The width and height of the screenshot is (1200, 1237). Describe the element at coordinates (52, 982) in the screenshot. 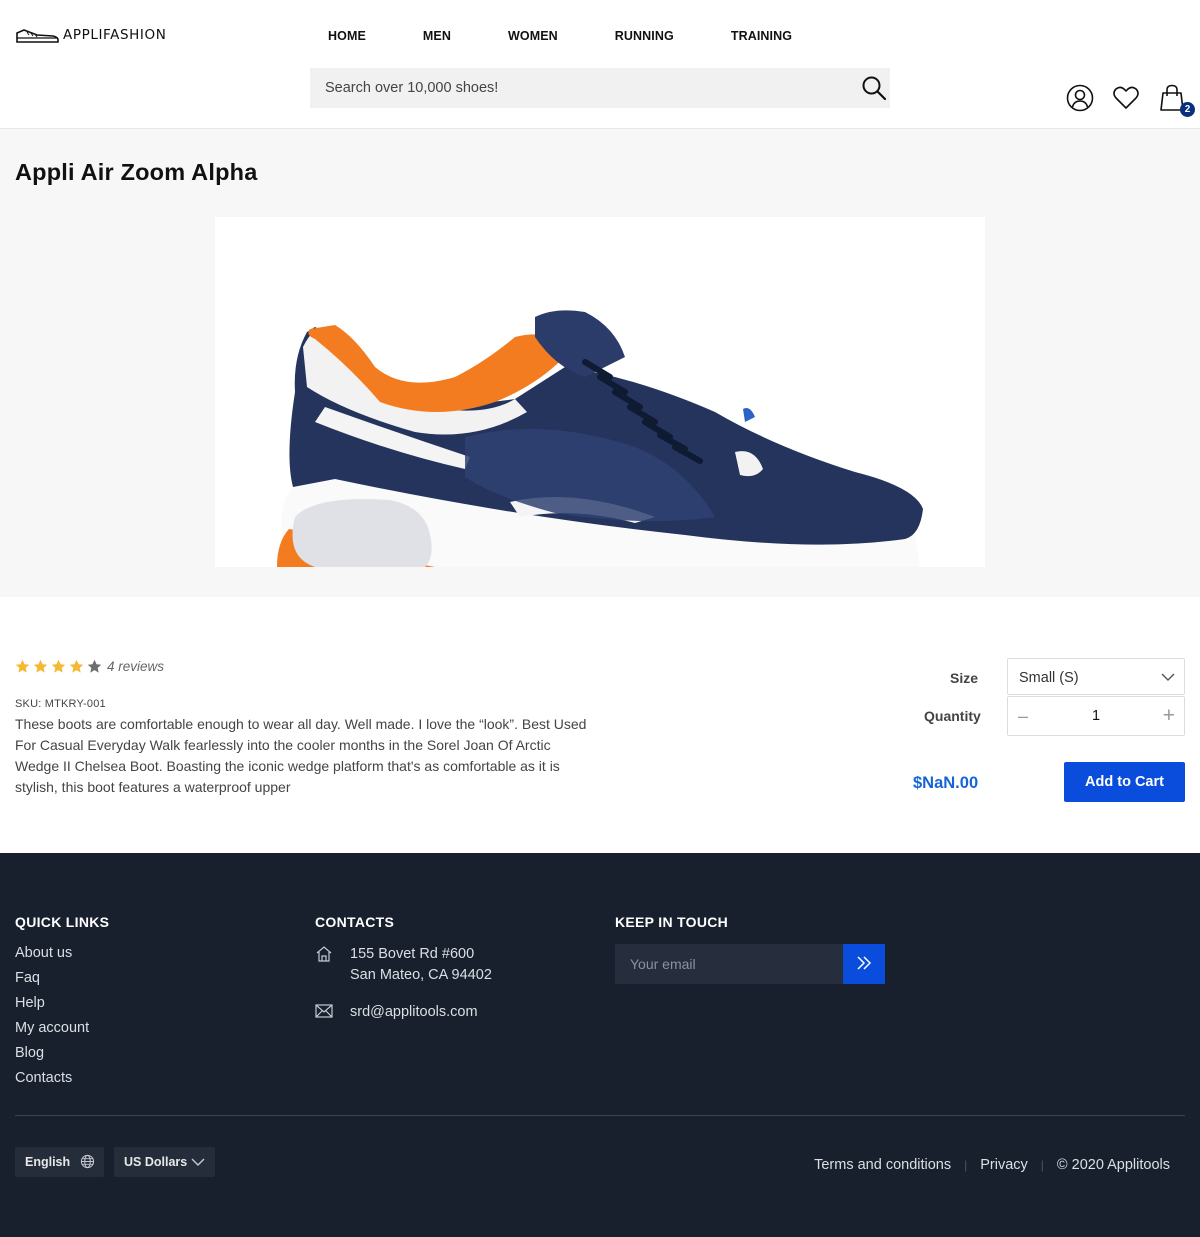

I see `footer-link-faq: Faq` at that location.